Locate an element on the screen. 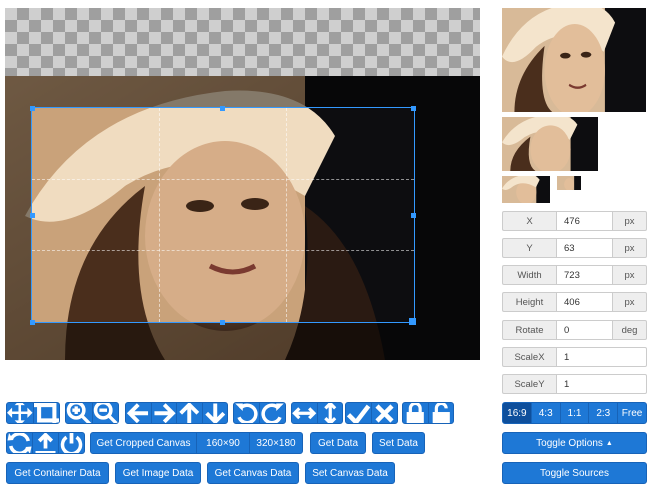 The width and height of the screenshot is (658, 488). ratio-1-1: 1:1 is located at coordinates (574, 413).